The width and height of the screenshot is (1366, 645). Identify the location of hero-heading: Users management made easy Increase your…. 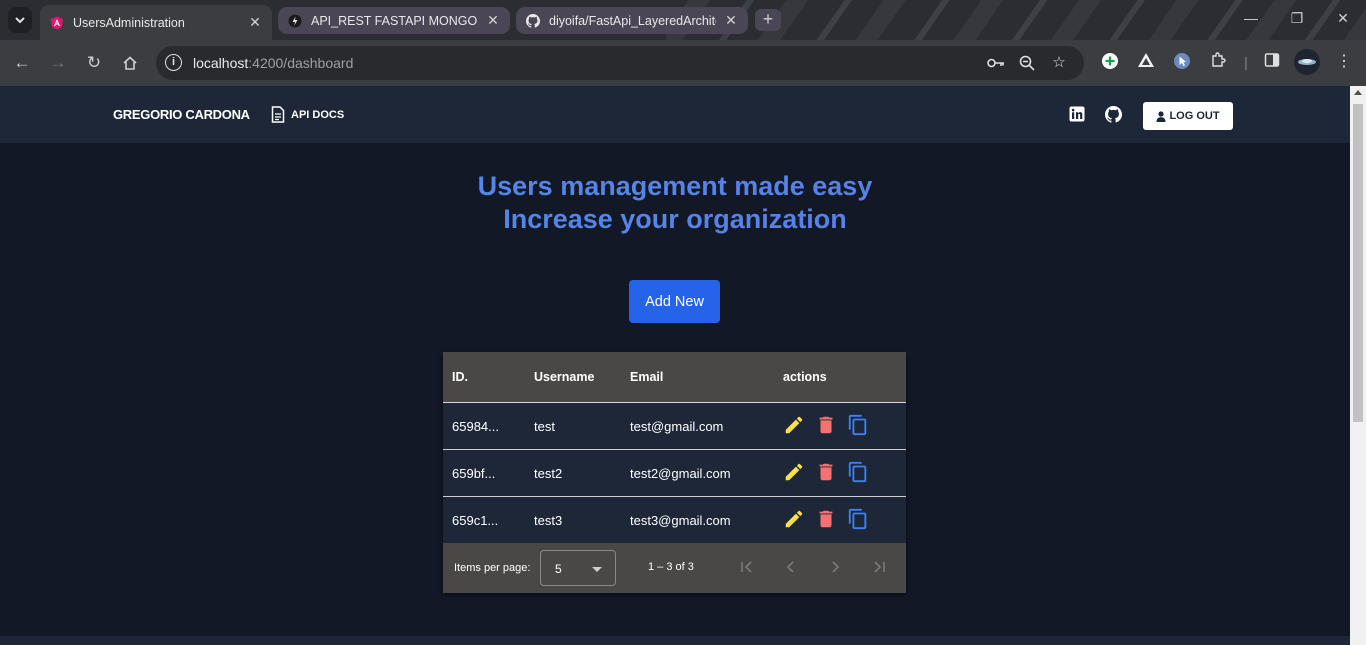
(675, 203).